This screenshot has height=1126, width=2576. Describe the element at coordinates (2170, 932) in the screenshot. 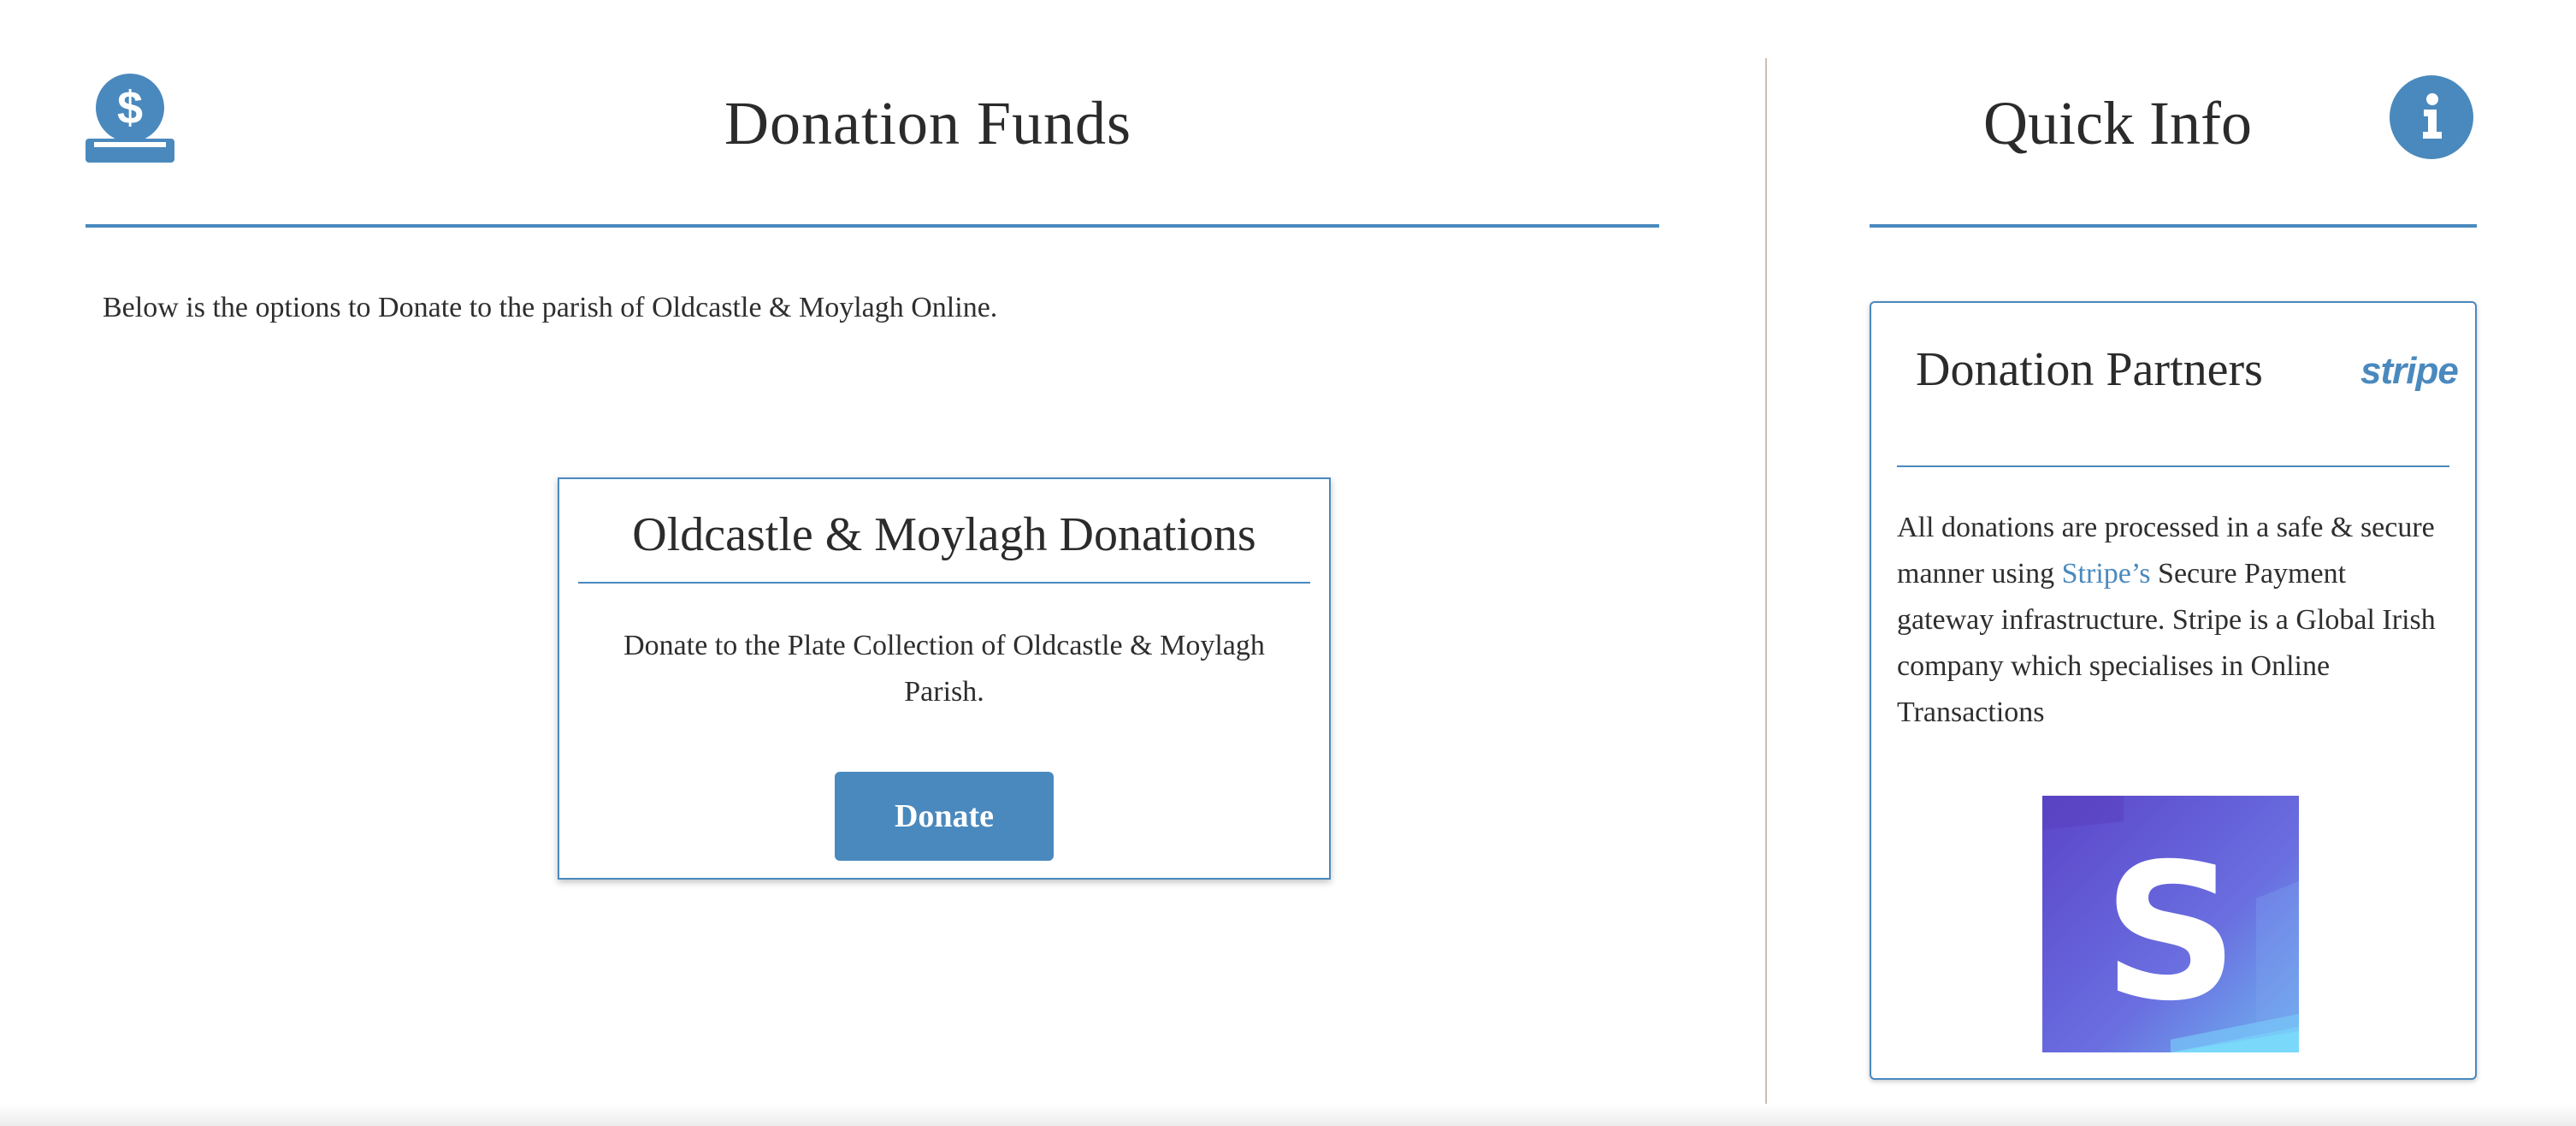

I see `svg-text: S` at that location.